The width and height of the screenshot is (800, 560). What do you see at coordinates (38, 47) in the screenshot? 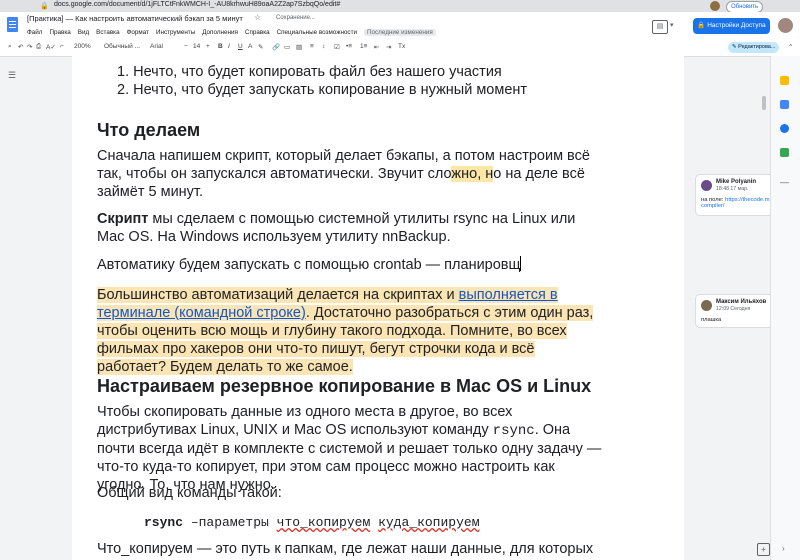
I see `print-icon: ⎙` at bounding box center [38, 47].